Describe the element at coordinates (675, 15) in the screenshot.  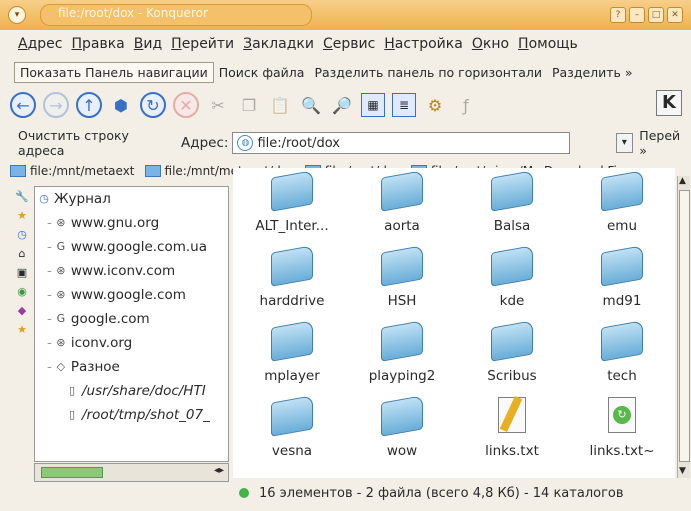
I see `close-icon: ✕` at that location.